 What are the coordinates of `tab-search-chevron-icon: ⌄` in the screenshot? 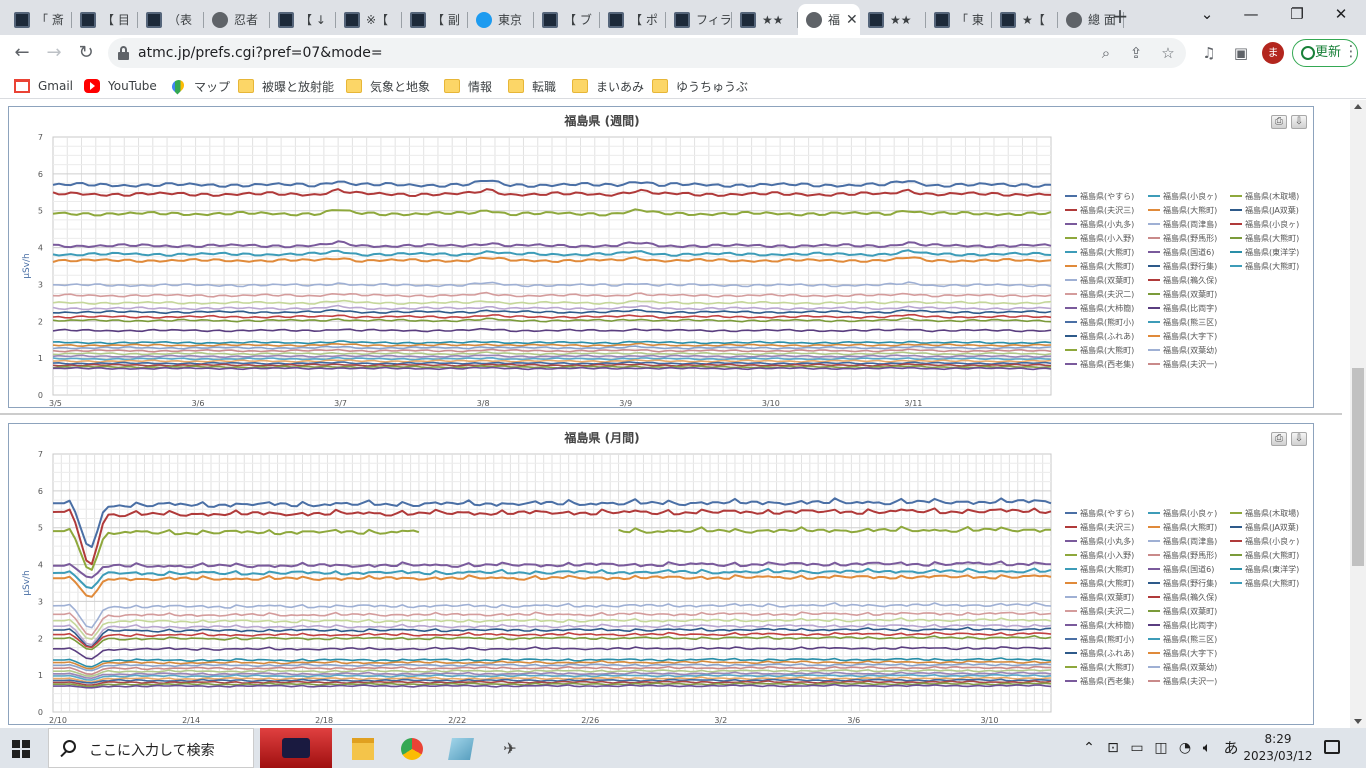 It's located at (1207, 15).